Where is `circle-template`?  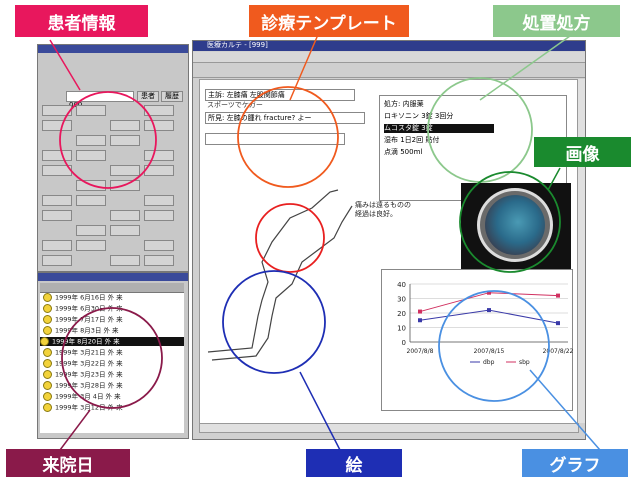
circle-template is located at coordinates (288, 137).